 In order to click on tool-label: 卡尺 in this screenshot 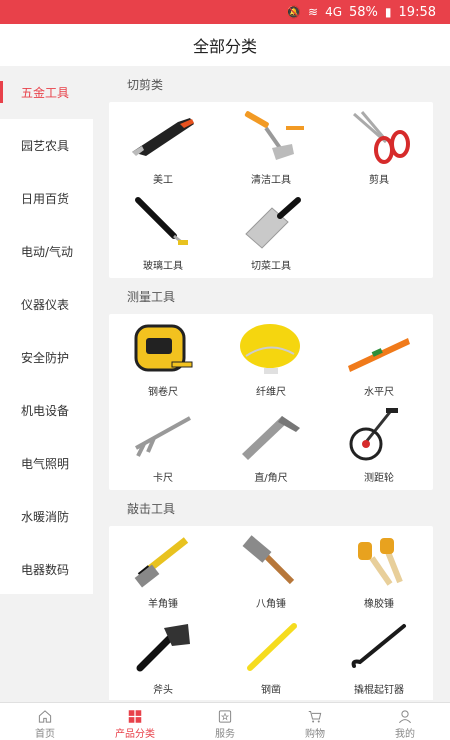, I will do `click(163, 478)`.